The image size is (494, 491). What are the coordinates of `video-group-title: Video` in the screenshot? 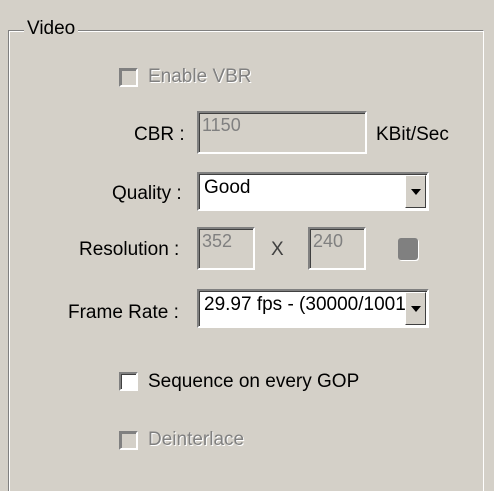 It's located at (51, 29).